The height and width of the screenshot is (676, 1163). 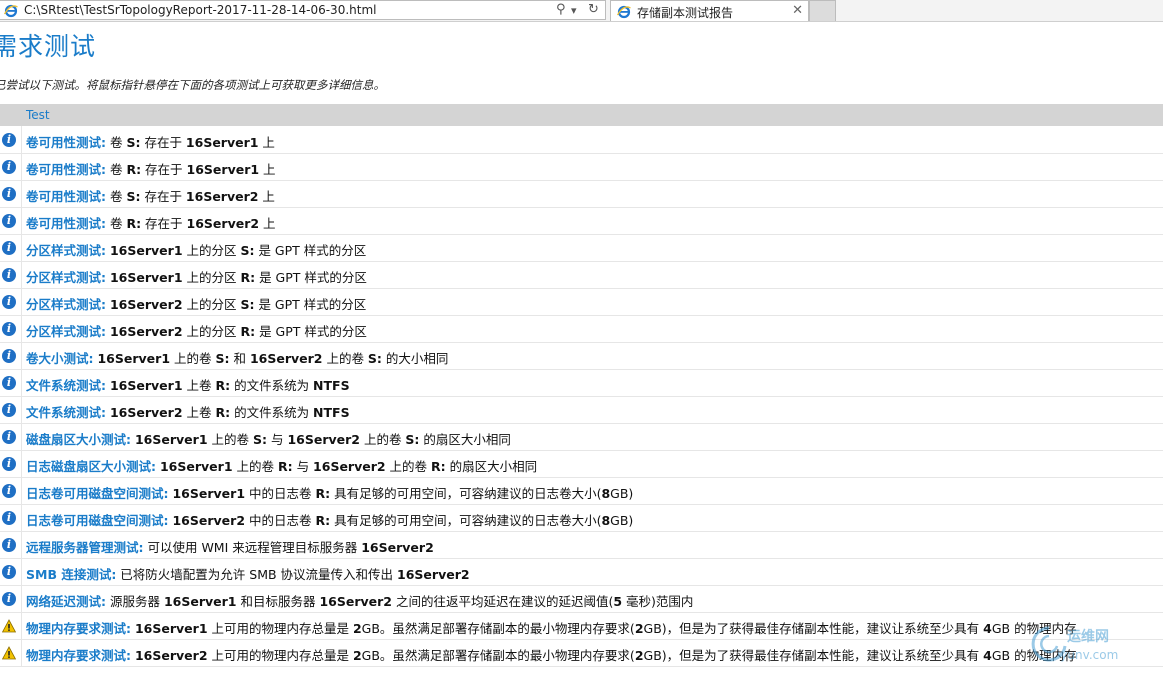 I want to click on table-row: i 卷可用性测试: 卷 R: 存在于 16Server2 上, so click(x=581, y=221).